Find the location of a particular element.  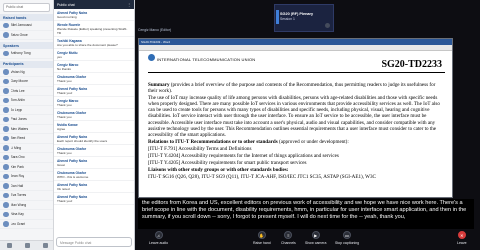

participant-item: Alex Waters is located at coordinates (26, 129).